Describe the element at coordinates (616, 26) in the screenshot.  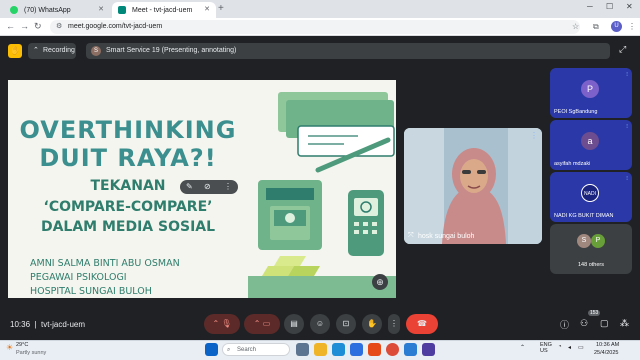
I see `profile-avatar: U` at that location.